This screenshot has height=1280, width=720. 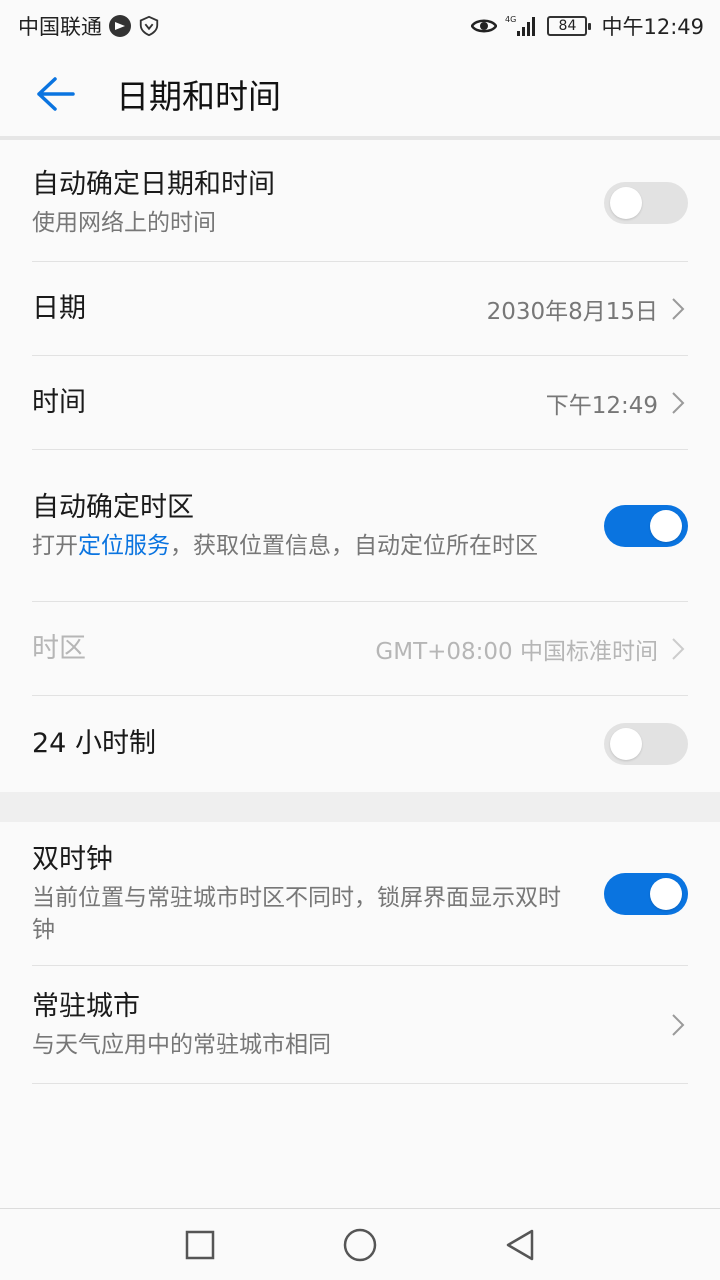 I want to click on status-bar: 中国联通 4G 84 中午12:49, so click(x=360, y=26).